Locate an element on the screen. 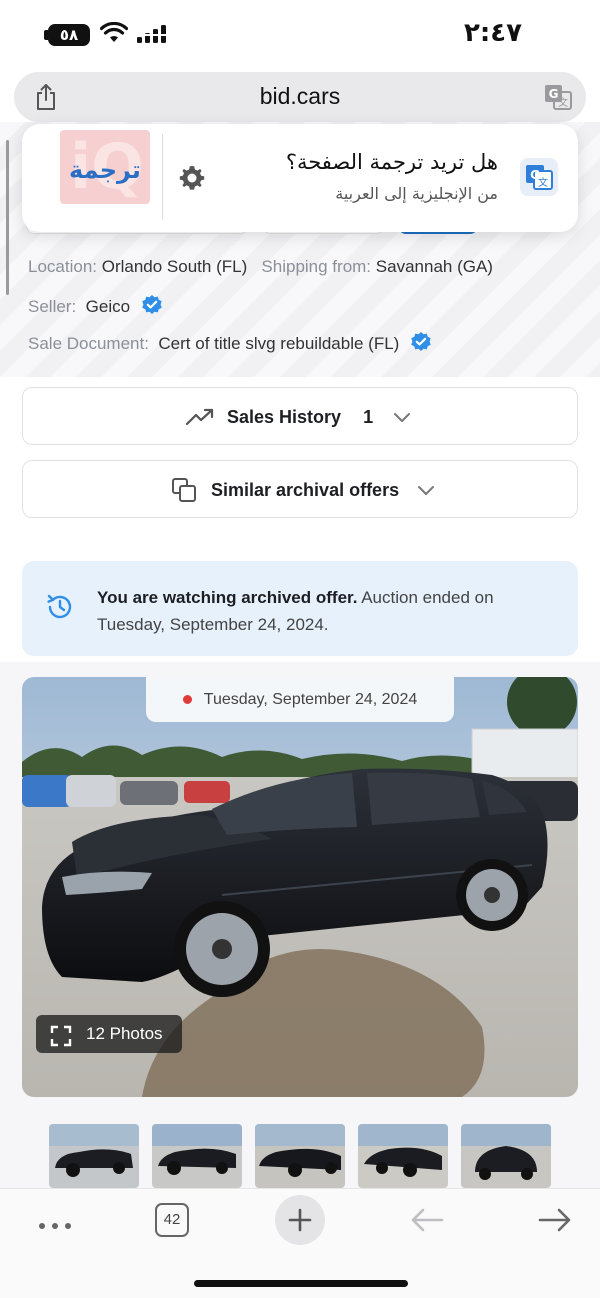 The width and height of the screenshot is (600, 1298). photo-count-button: 12 Photos is located at coordinates (109, 1034).